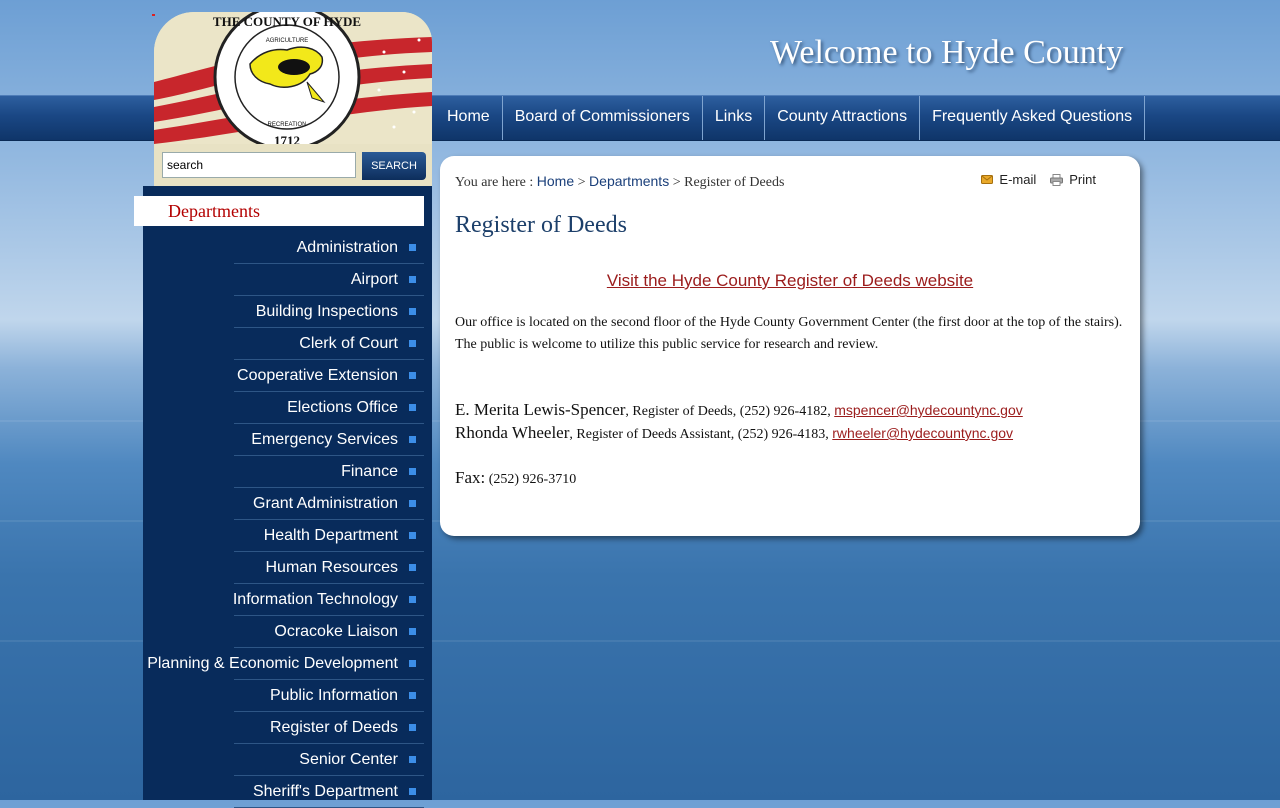 The image size is (1280, 808). Describe the element at coordinates (1082, 179) in the screenshot. I see `print-label: Print` at that location.